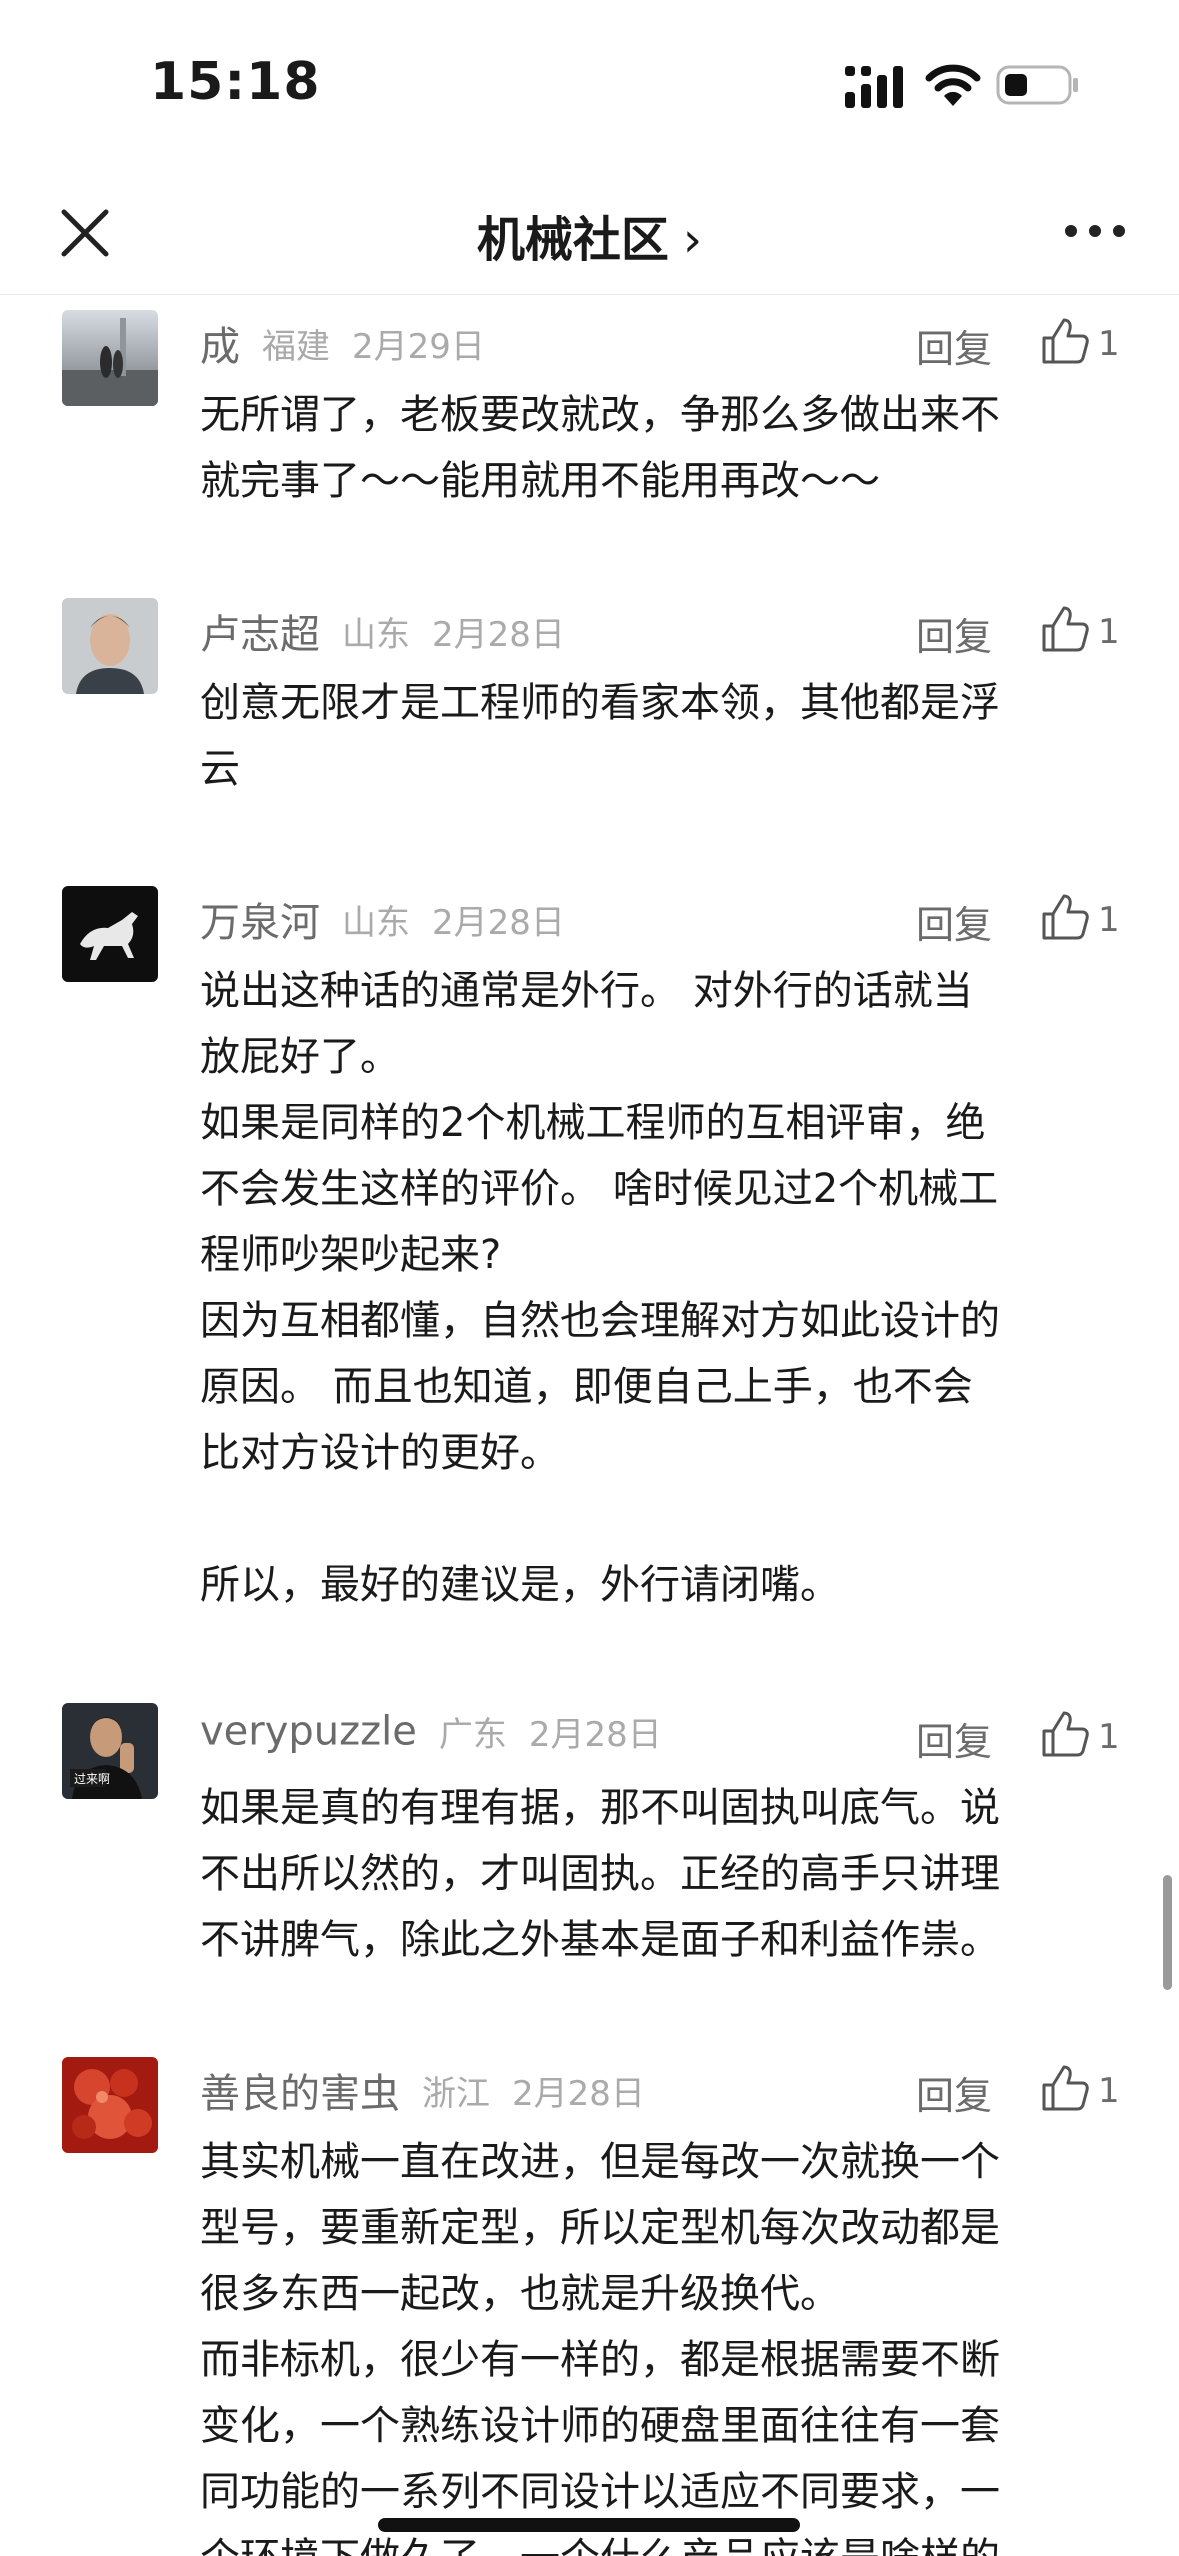  I want to click on cellular-signal-icon, so click(874, 87).